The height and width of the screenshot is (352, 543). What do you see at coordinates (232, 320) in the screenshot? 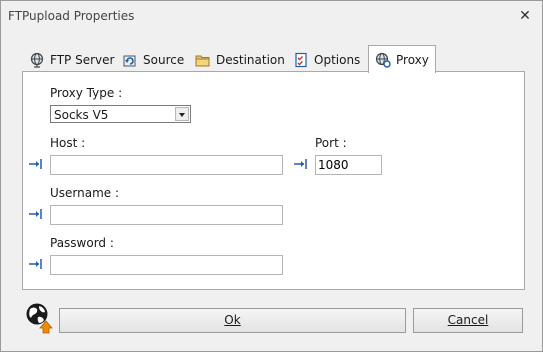
I see `ok-button: Ok` at bounding box center [232, 320].